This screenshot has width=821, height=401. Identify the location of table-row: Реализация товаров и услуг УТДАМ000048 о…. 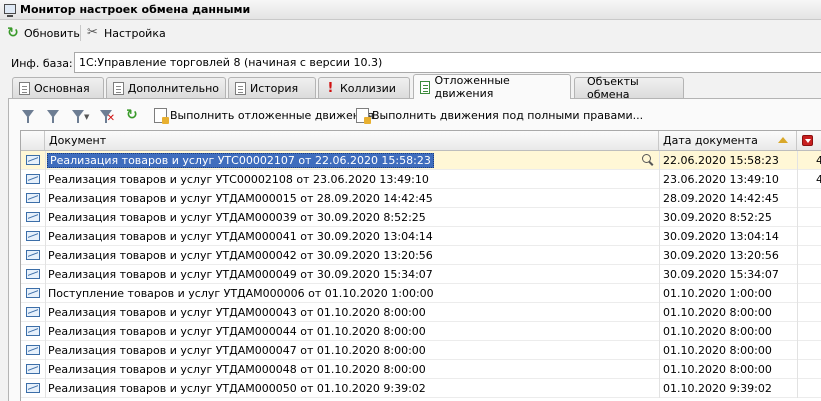
(421, 369).